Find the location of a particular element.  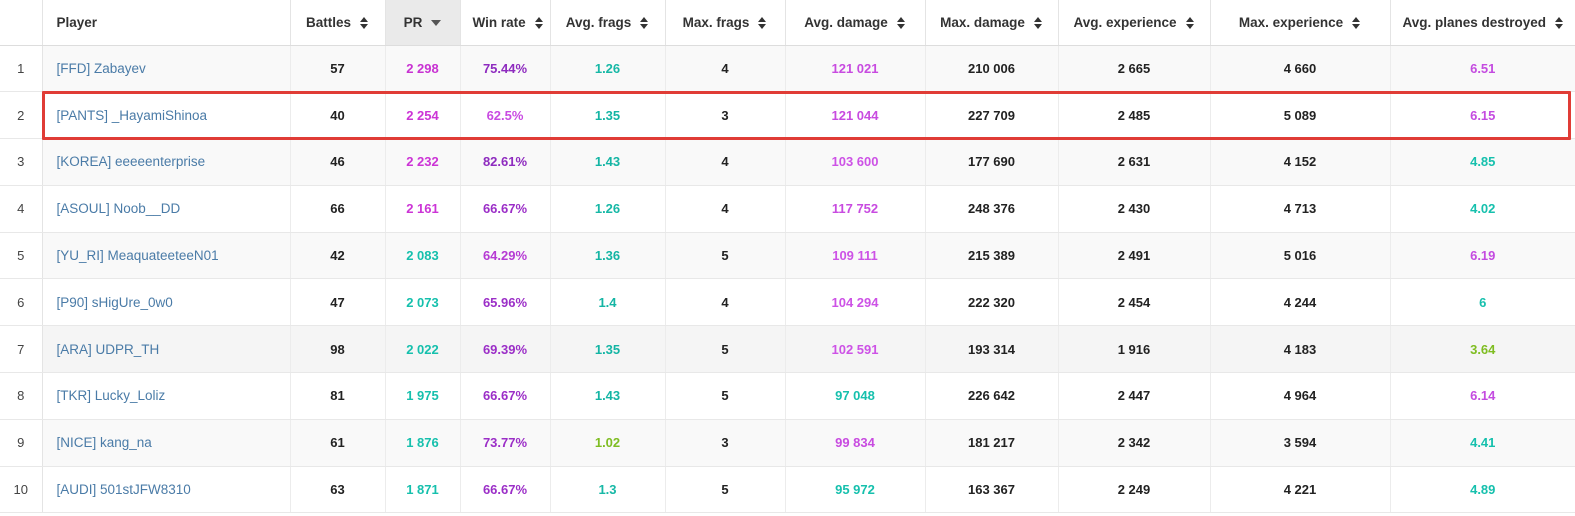

cell-avgpd: 6 is located at coordinates (1482, 302).